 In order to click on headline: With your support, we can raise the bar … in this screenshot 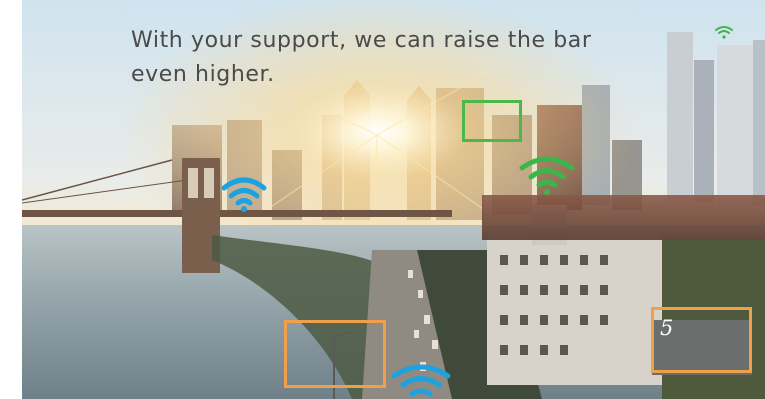, I will do `click(361, 57)`.